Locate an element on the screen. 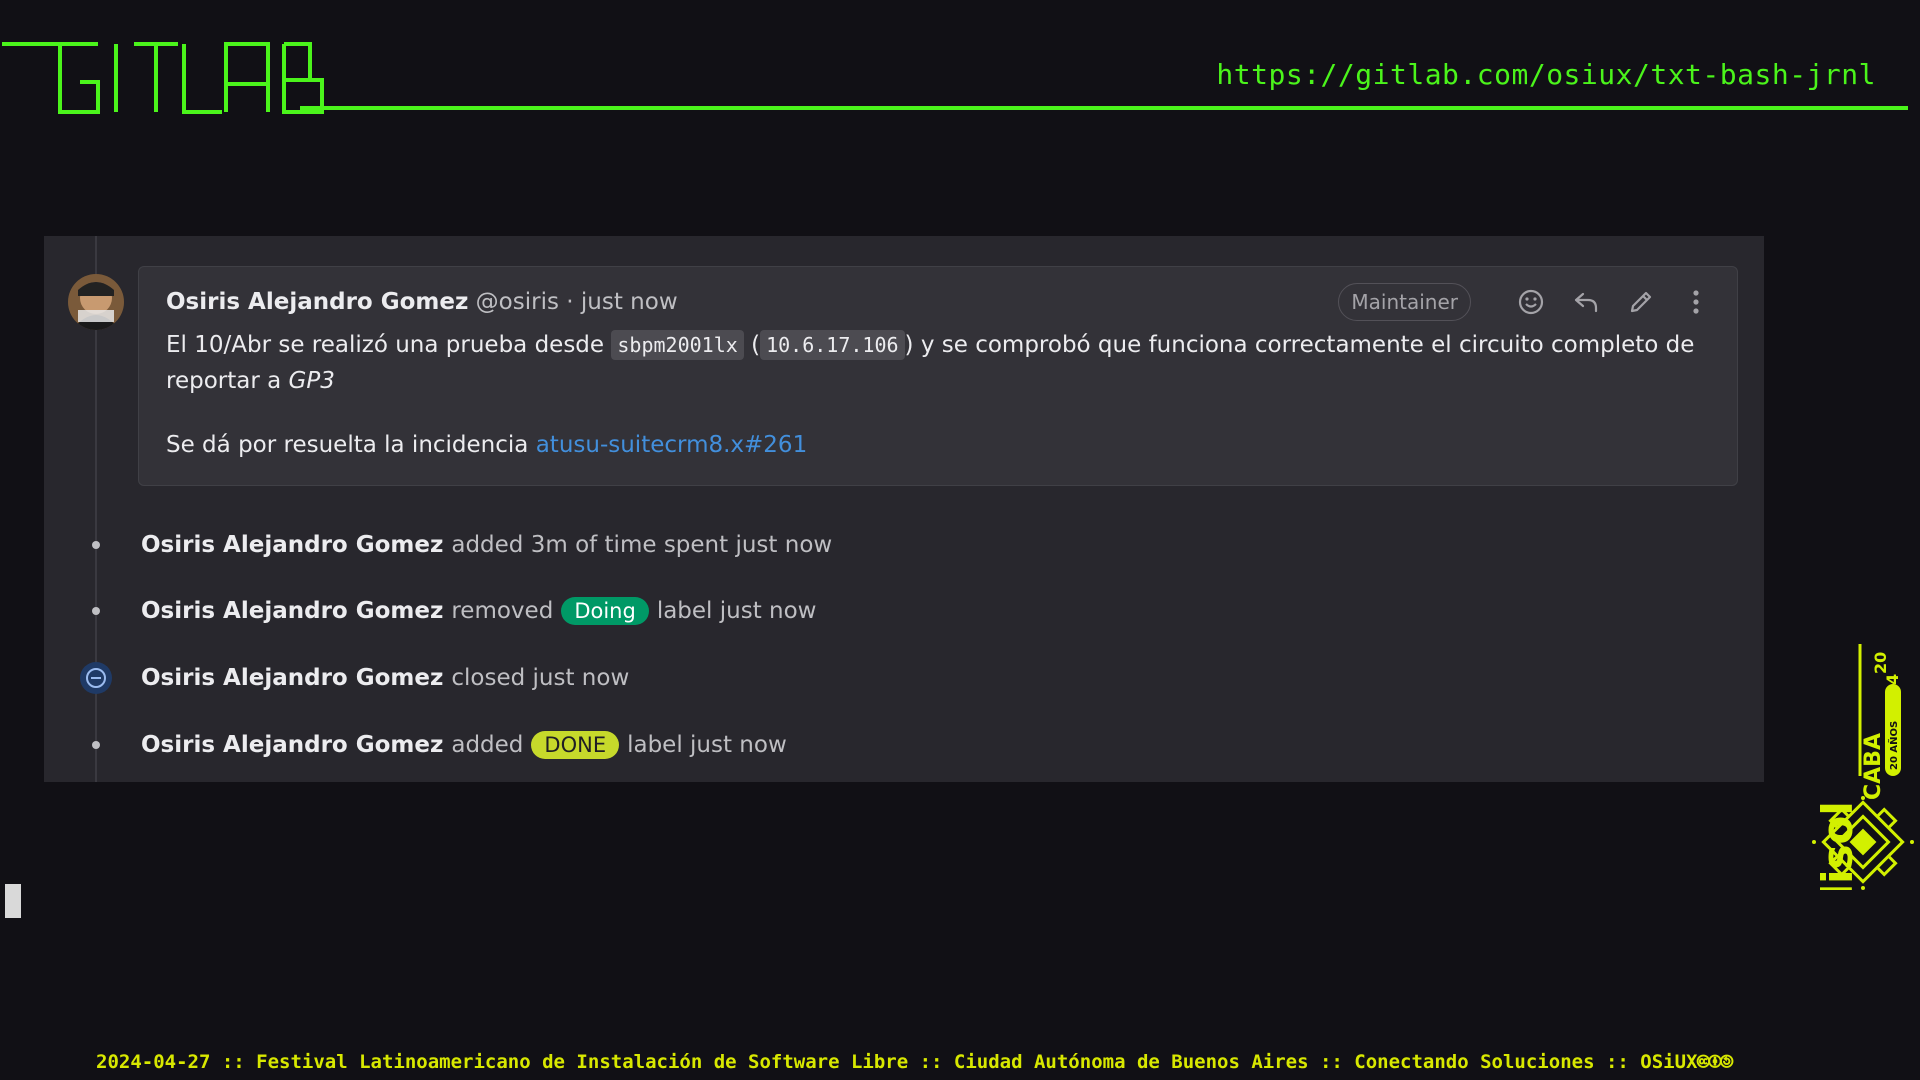  label-doing: Doing is located at coordinates (605, 611).